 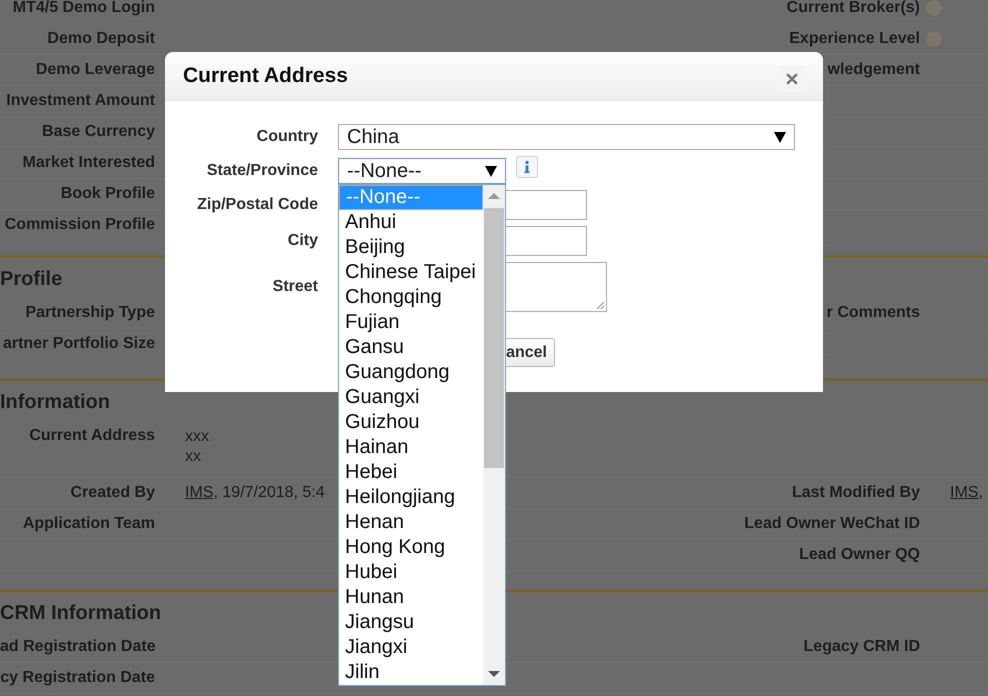 What do you see at coordinates (88, 524) in the screenshot?
I see `field-label: Application Team` at bounding box center [88, 524].